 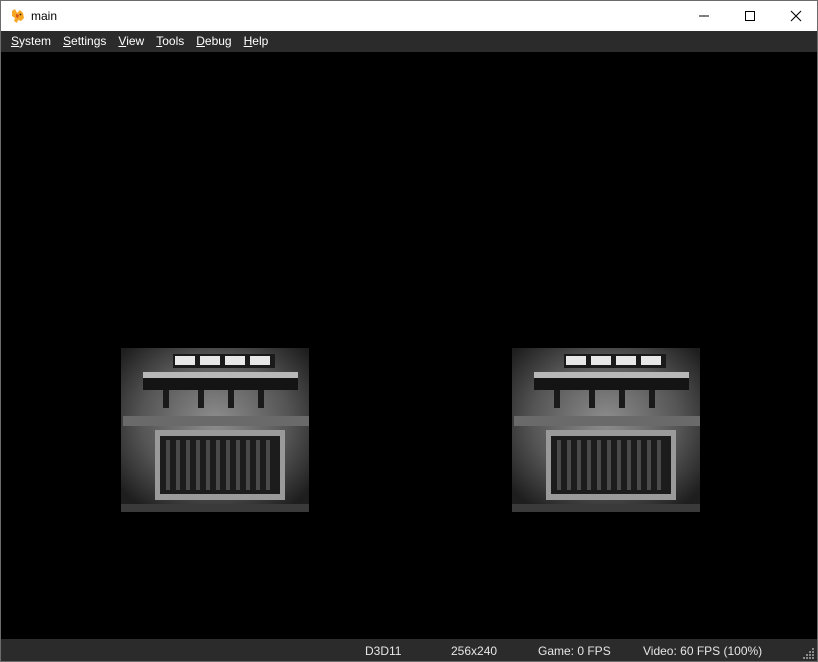 I want to click on status-renderer: D3D11, so click(x=383, y=651).